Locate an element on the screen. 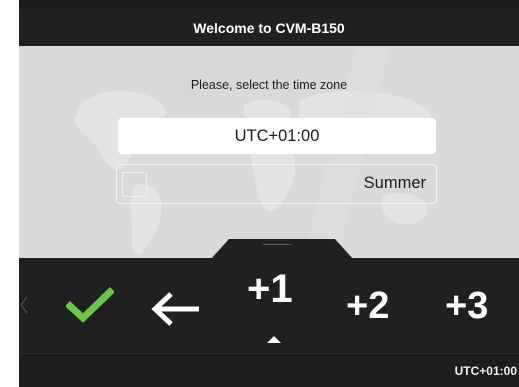 This screenshot has height=387, width=519. pull-tab-grip is located at coordinates (277, 244).